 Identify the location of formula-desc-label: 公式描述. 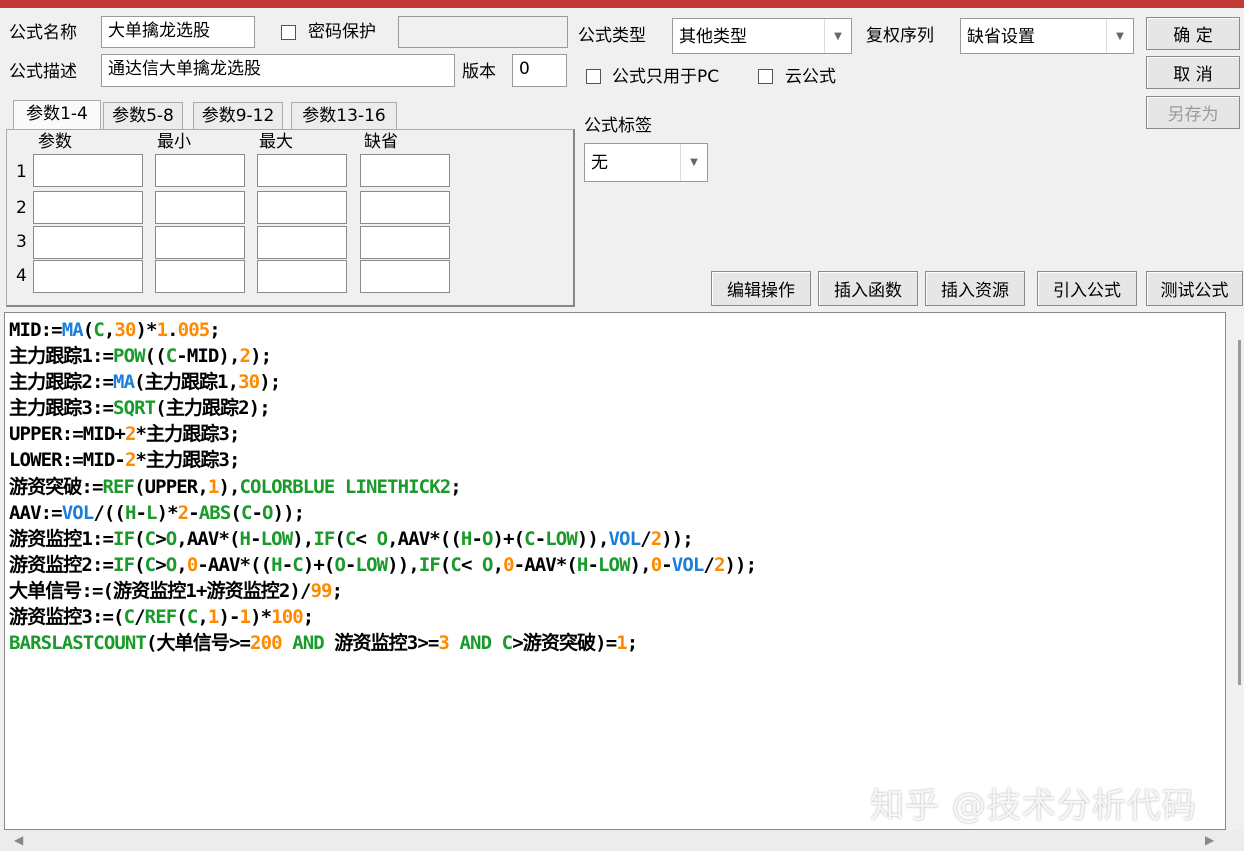
(43, 72).